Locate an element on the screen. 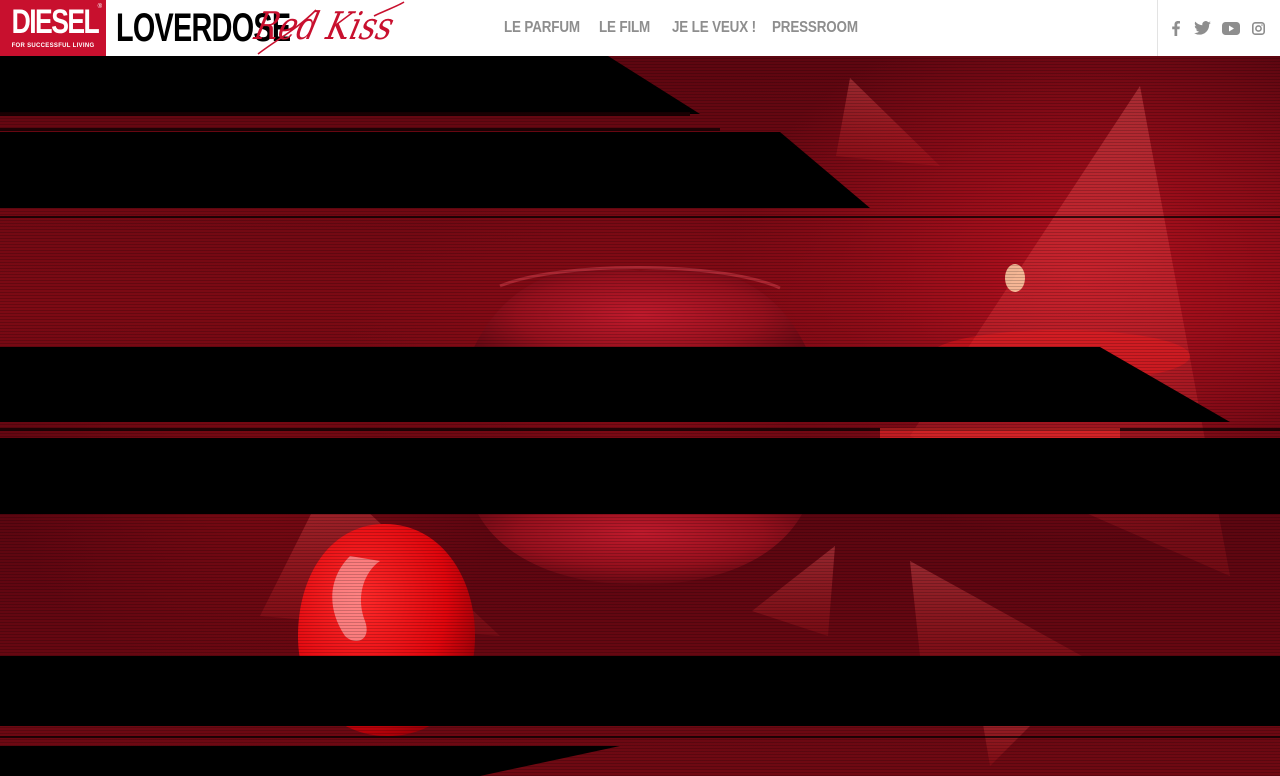  script-swash-decoration is located at coordinates (331, 28).